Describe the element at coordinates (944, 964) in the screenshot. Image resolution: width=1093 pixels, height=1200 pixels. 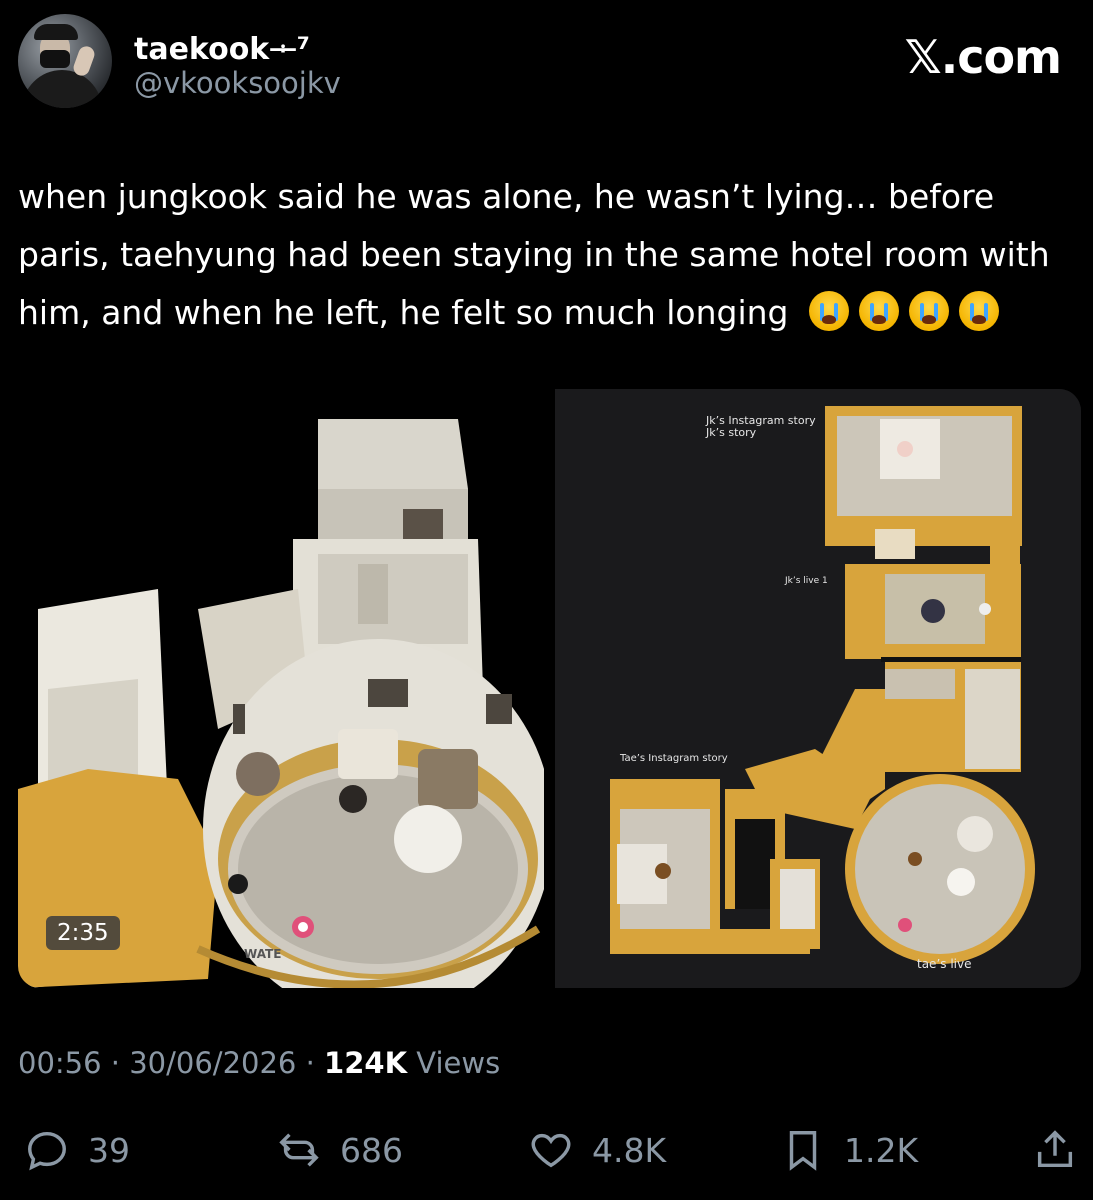
I see `label-tae-live: tae’s live` at that location.